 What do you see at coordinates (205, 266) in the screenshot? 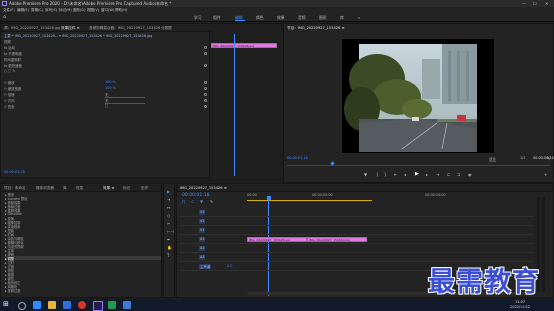
I see `track-target-label: 主声道` at bounding box center [205, 266].